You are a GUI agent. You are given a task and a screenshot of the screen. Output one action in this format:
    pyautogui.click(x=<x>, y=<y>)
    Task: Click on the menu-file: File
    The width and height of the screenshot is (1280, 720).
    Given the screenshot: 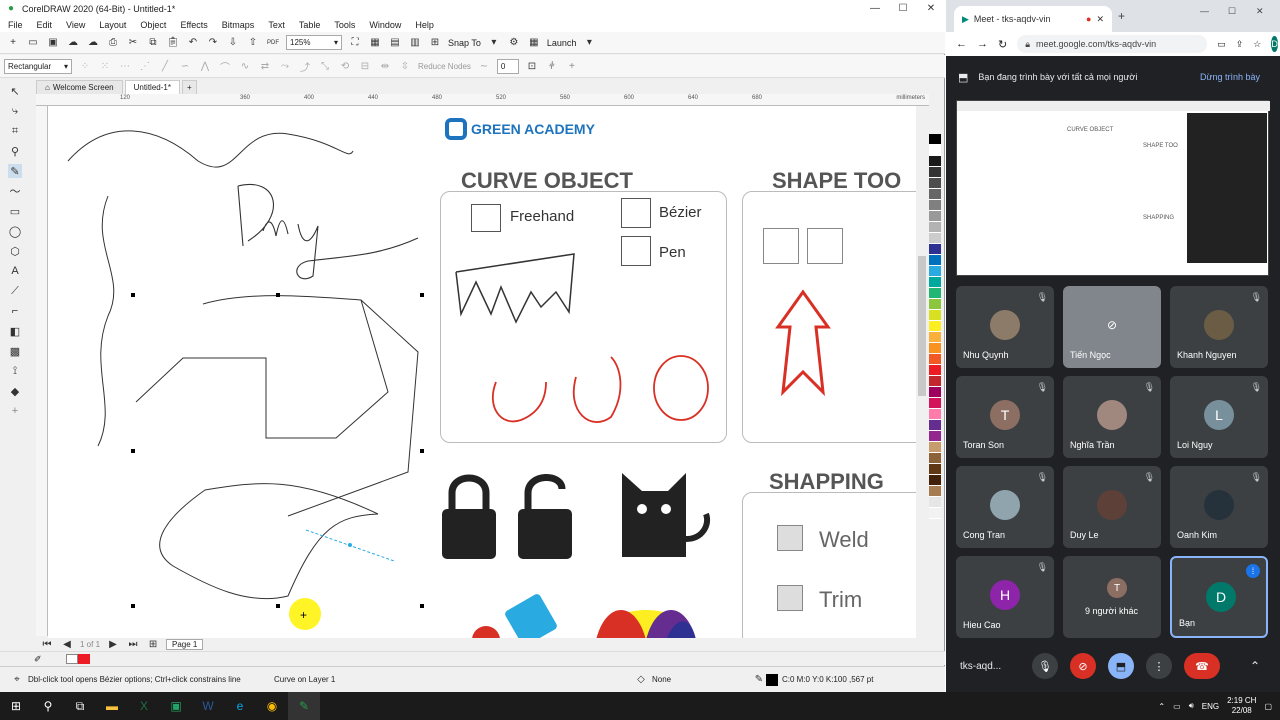 What is the action you would take?
    pyautogui.click(x=15, y=25)
    